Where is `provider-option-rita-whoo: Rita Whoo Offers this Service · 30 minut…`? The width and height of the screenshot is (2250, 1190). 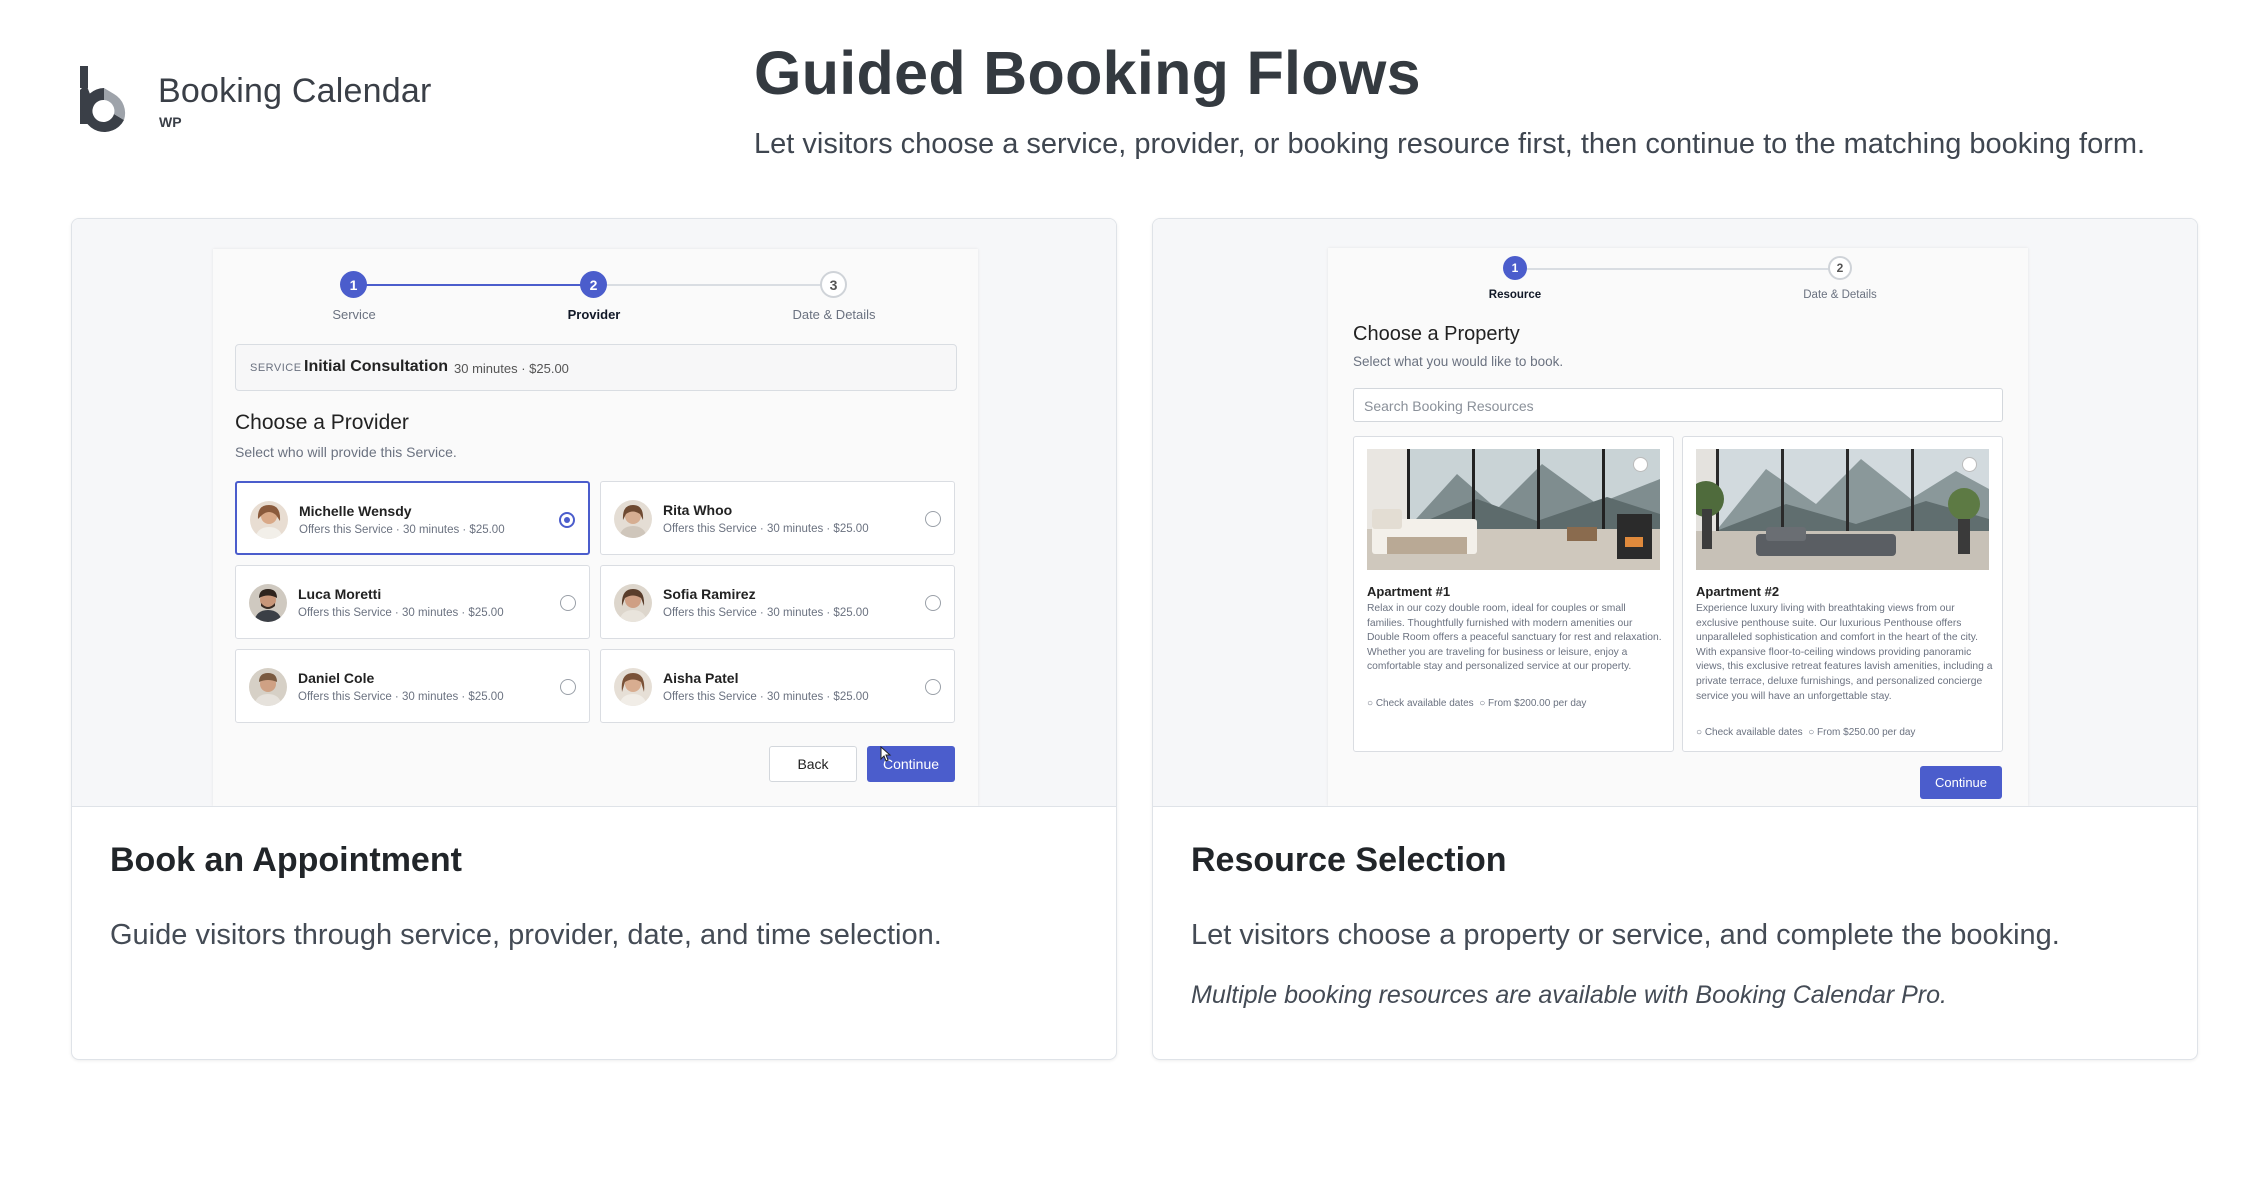 provider-option-rita-whoo: Rita Whoo Offers this Service · 30 minut… is located at coordinates (777, 518).